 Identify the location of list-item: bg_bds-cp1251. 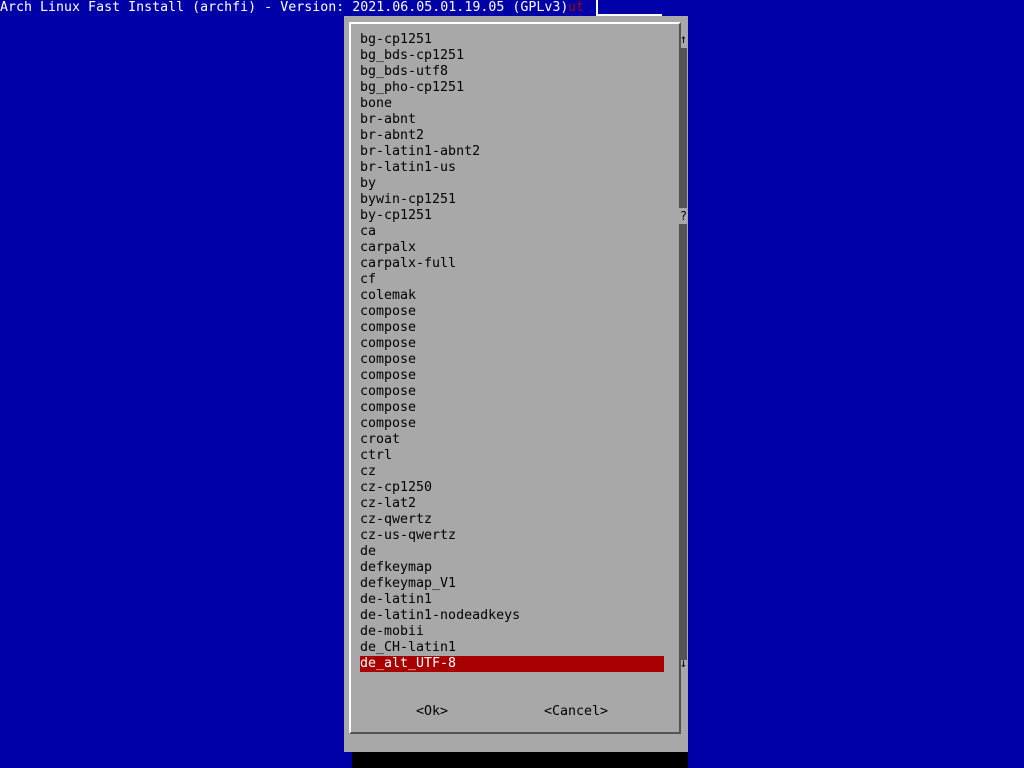
(512, 56).